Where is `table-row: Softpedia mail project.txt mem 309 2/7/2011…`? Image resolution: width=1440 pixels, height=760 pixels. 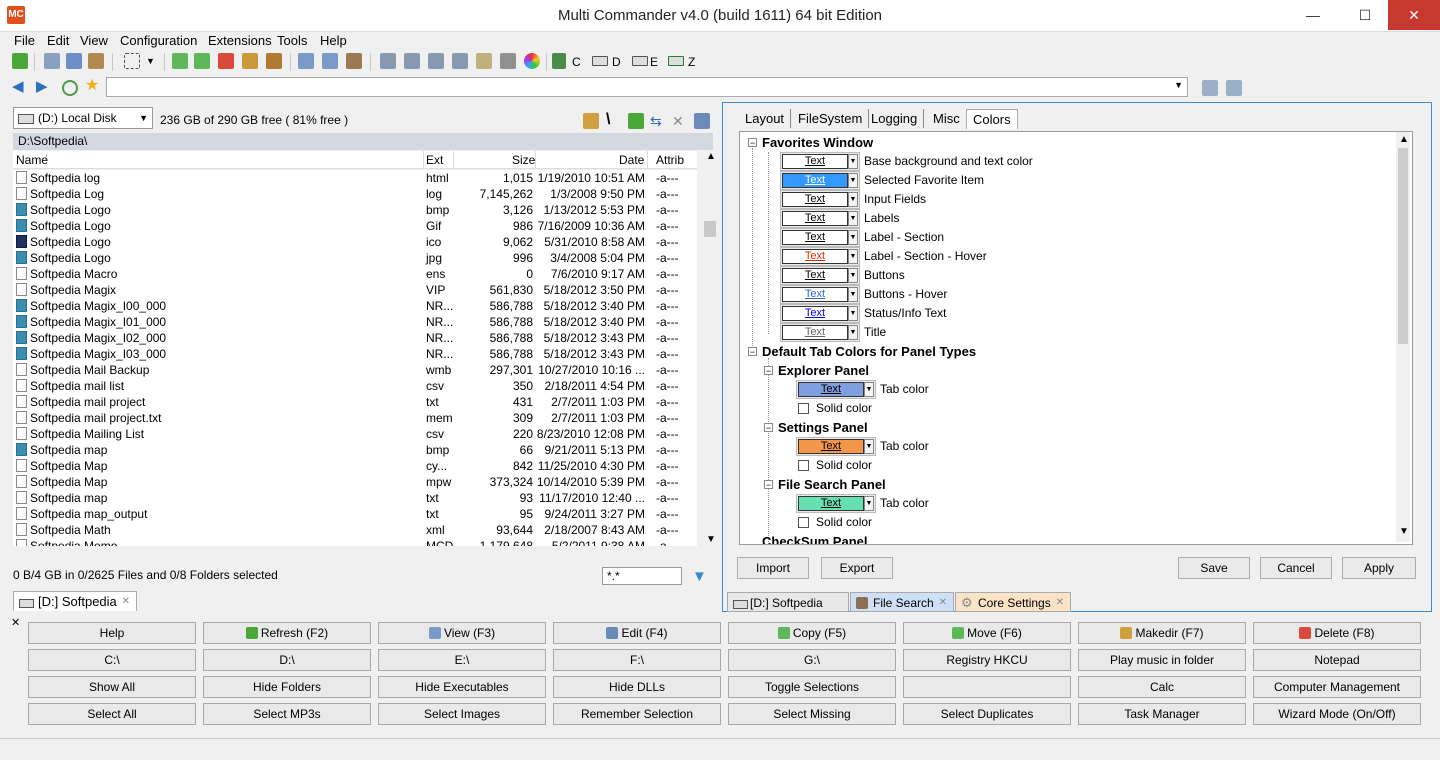
table-row: Softpedia mail project.txt mem 309 2/7/2011… is located at coordinates (355, 418).